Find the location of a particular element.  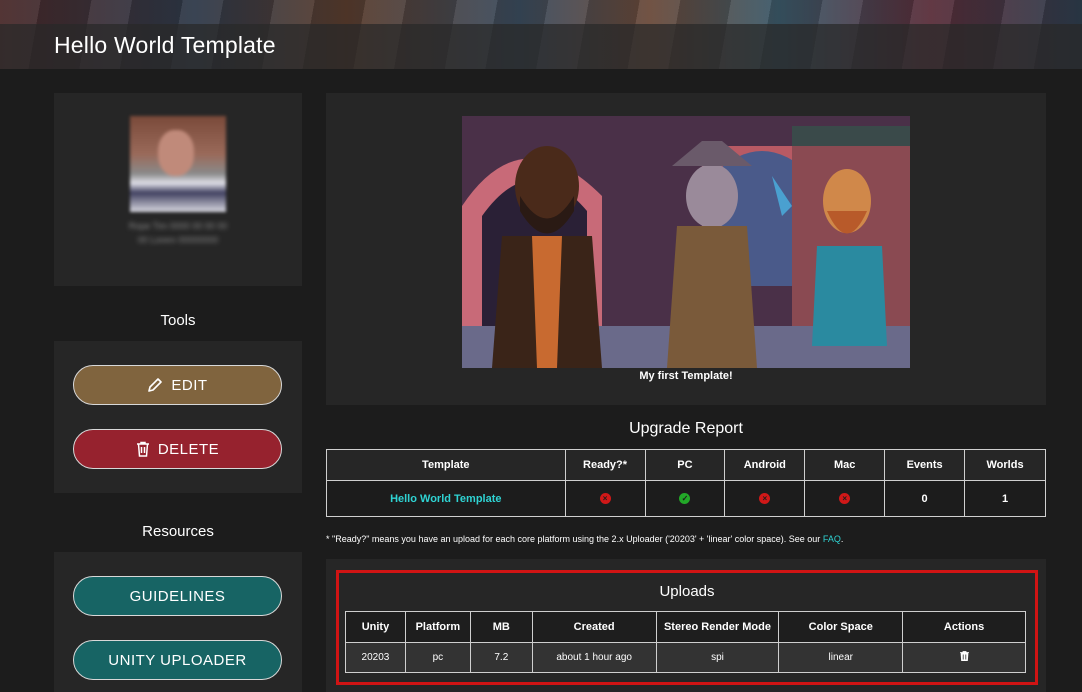

upload-color-space: linear is located at coordinates (841, 657).